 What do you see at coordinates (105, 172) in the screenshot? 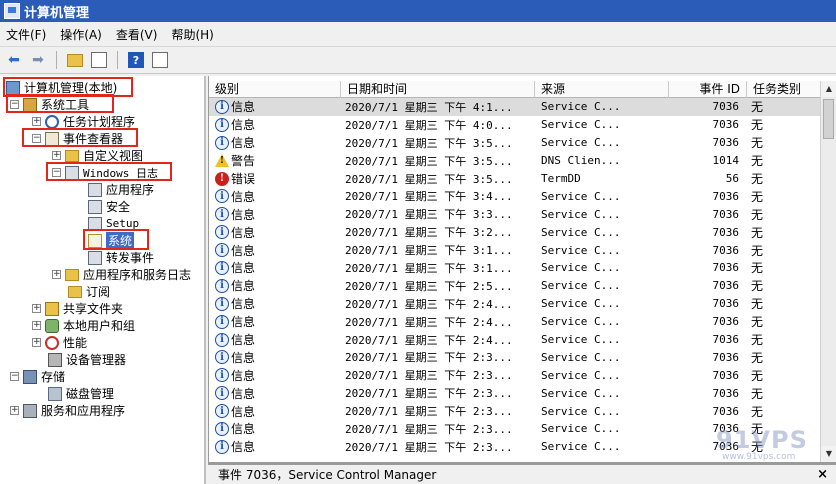
I see `tree-item-windows-logs: − Windows 日志` at bounding box center [105, 172].